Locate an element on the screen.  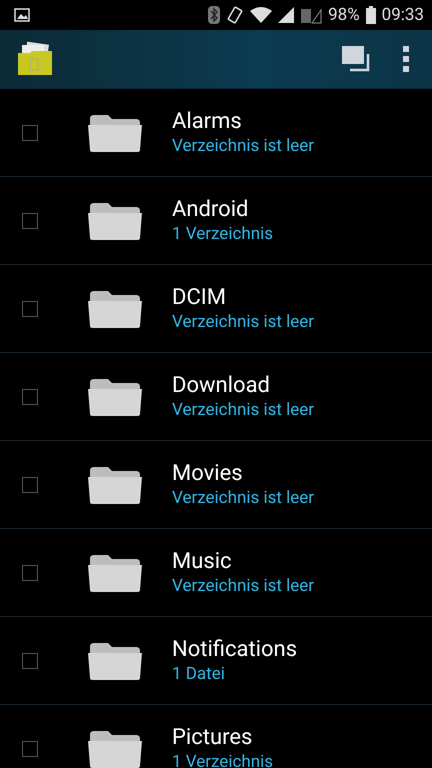
folder-name: Download is located at coordinates (221, 385).